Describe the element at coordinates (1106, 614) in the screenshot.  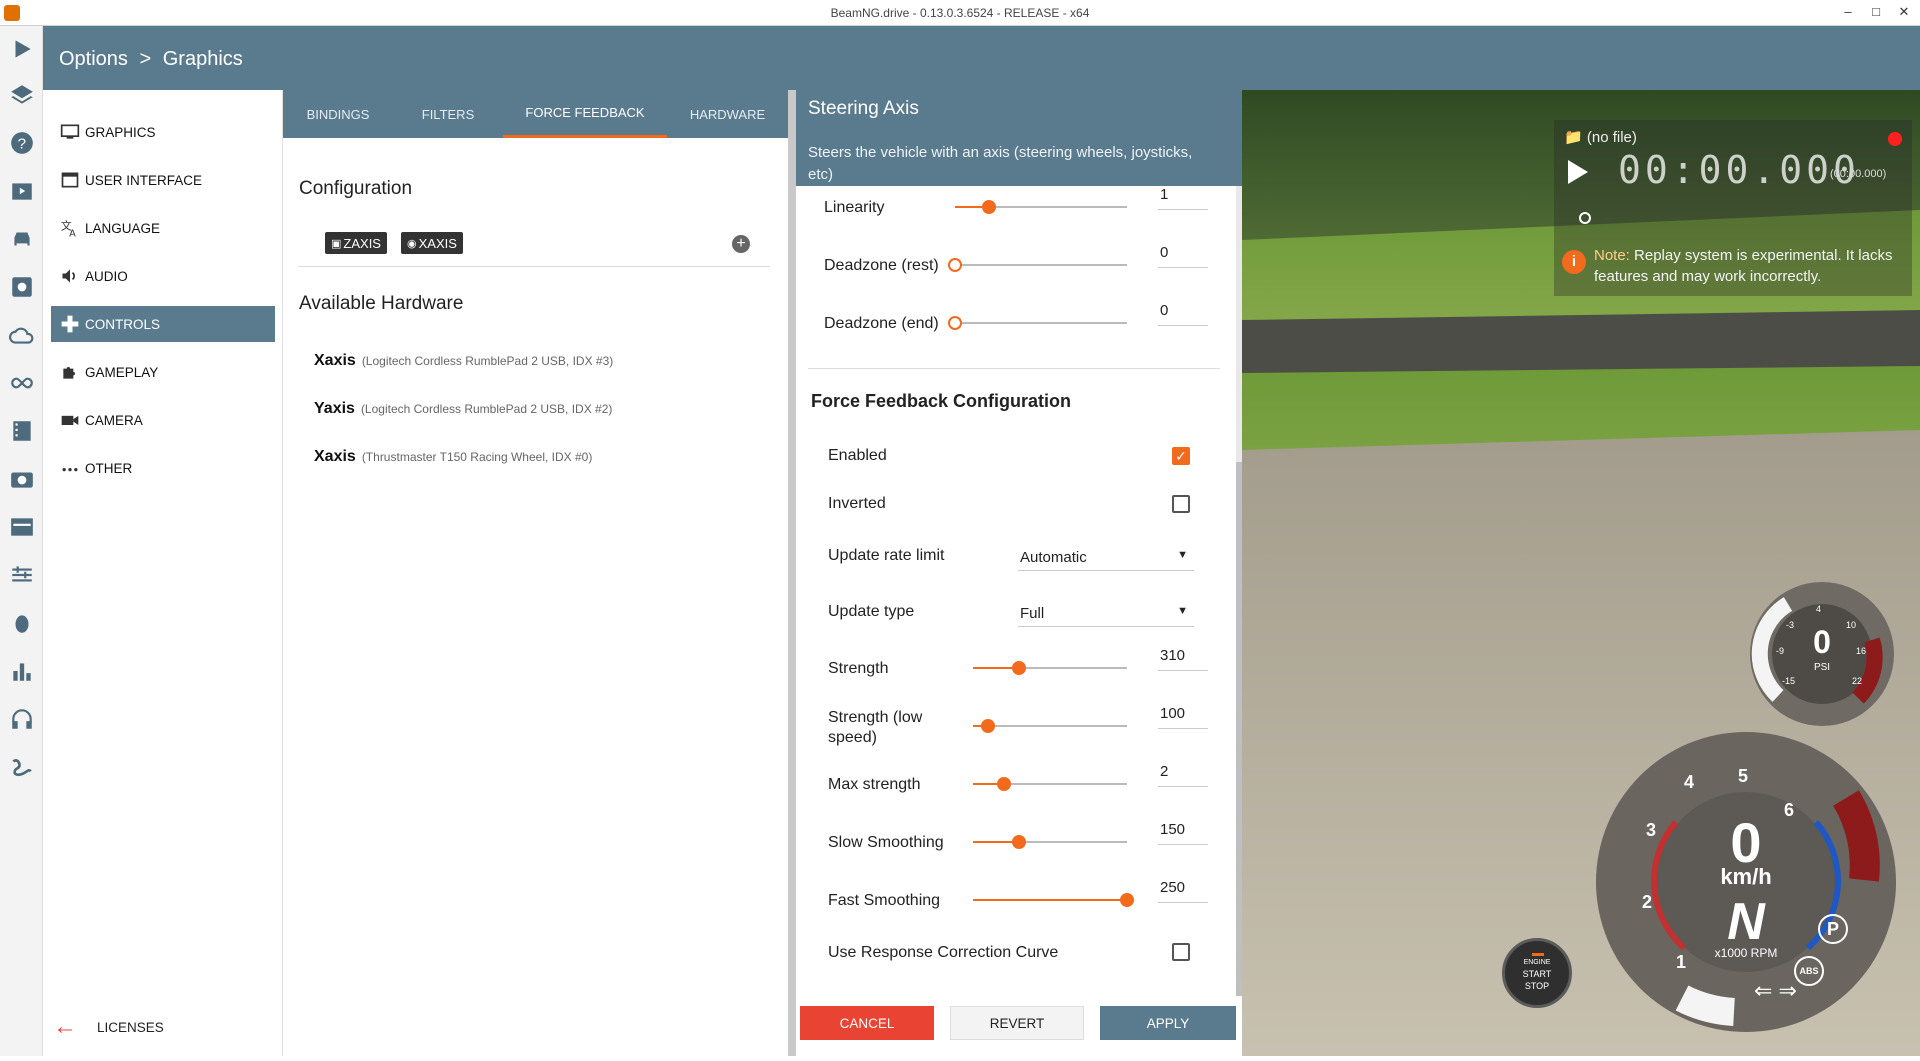
I see `update-type-select: Full ▼` at that location.